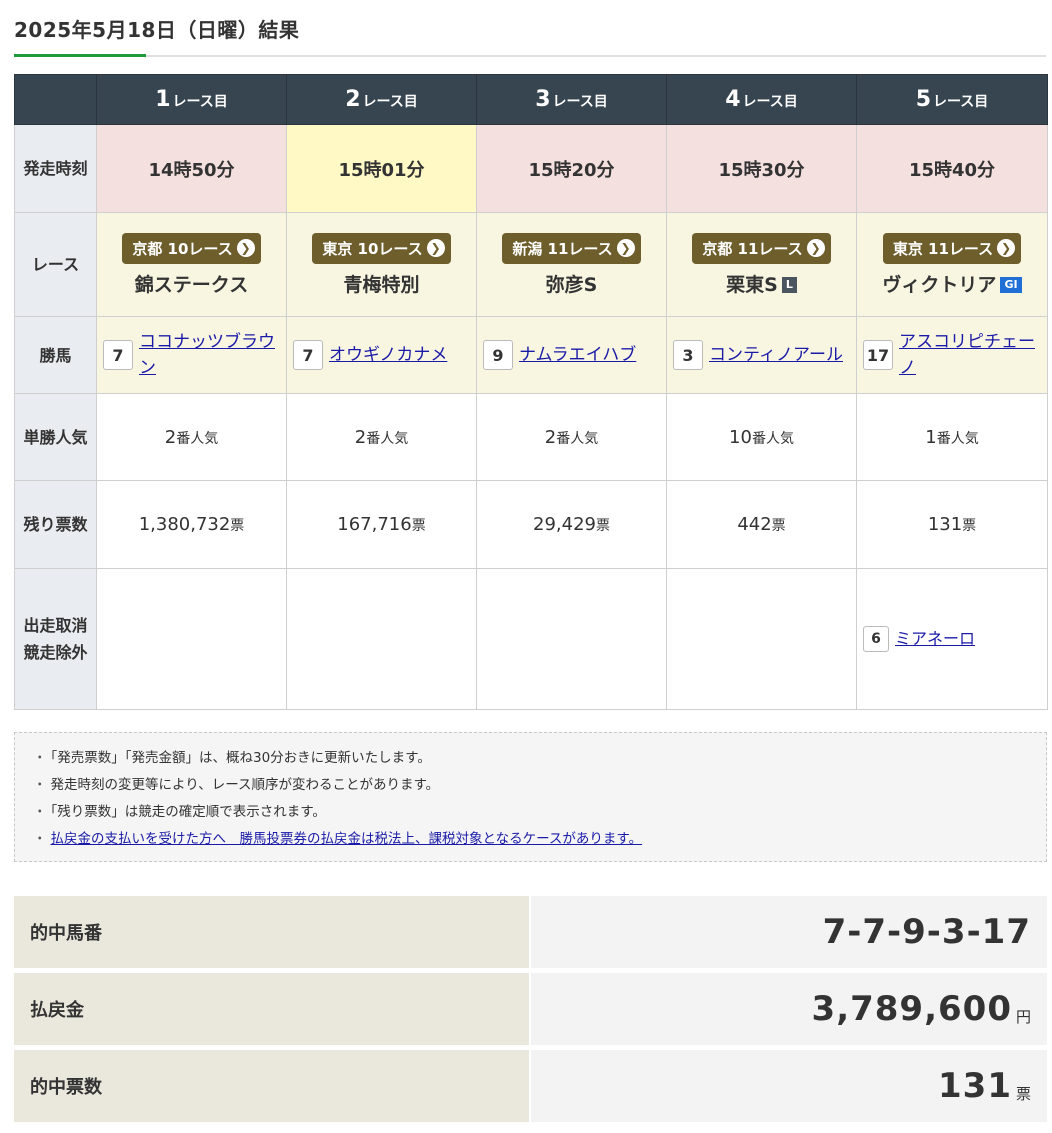  I want to click on remaining-votes-cell: 167,716票, so click(381, 524).